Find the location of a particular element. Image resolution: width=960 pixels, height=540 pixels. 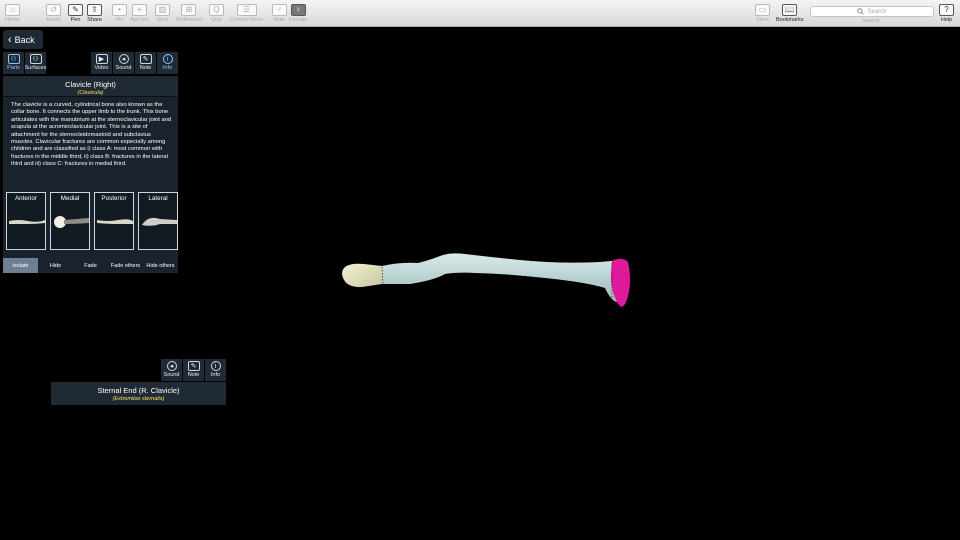

male-icon: ♂ is located at coordinates (279, 10).